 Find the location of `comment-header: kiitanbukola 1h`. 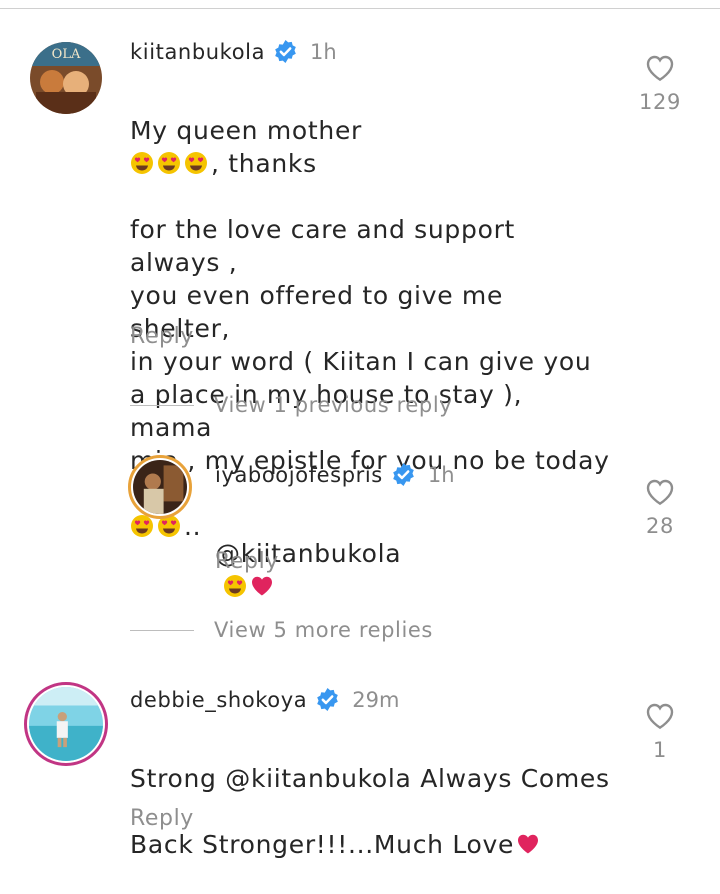

comment-header: kiitanbukola 1h is located at coordinates (233, 51).